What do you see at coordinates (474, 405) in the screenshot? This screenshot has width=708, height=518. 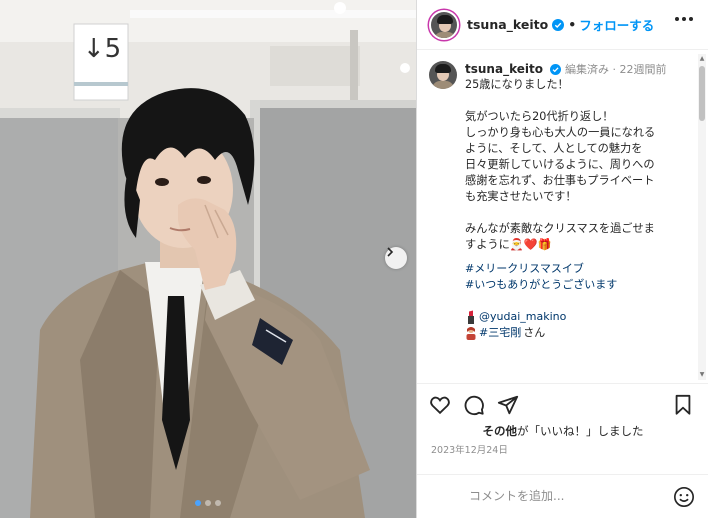 I see `comment-icon` at bounding box center [474, 405].